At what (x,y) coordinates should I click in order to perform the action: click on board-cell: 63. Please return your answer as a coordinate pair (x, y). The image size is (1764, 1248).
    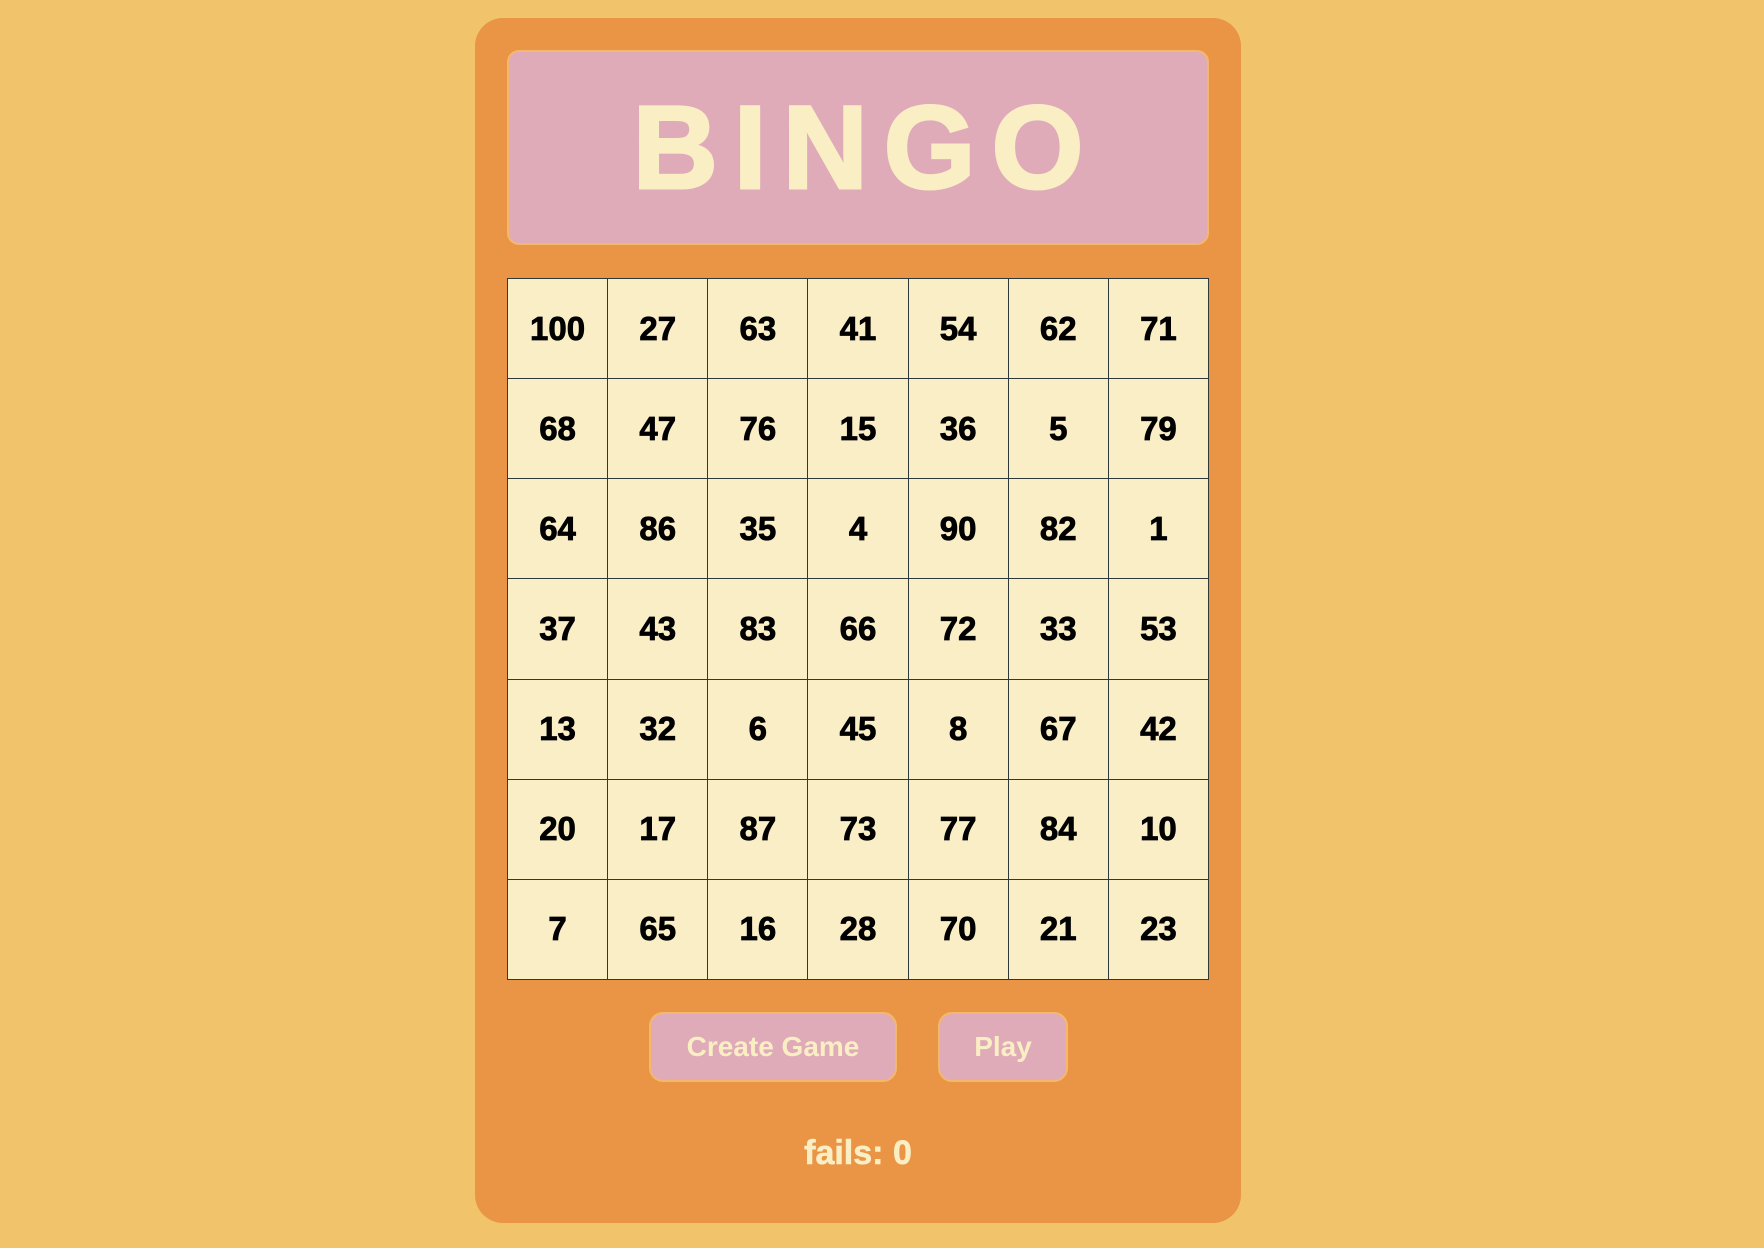
    Looking at the image, I should click on (758, 329).